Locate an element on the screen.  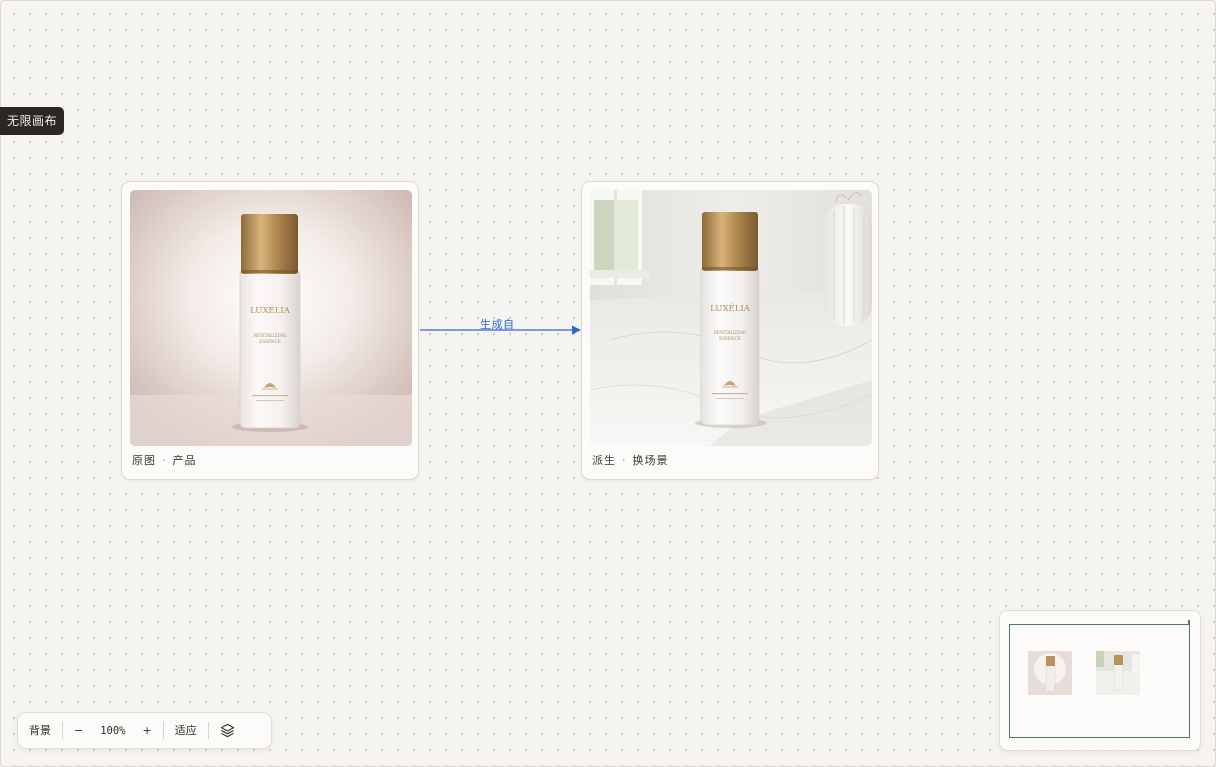
minimap is located at coordinates (1100, 680).